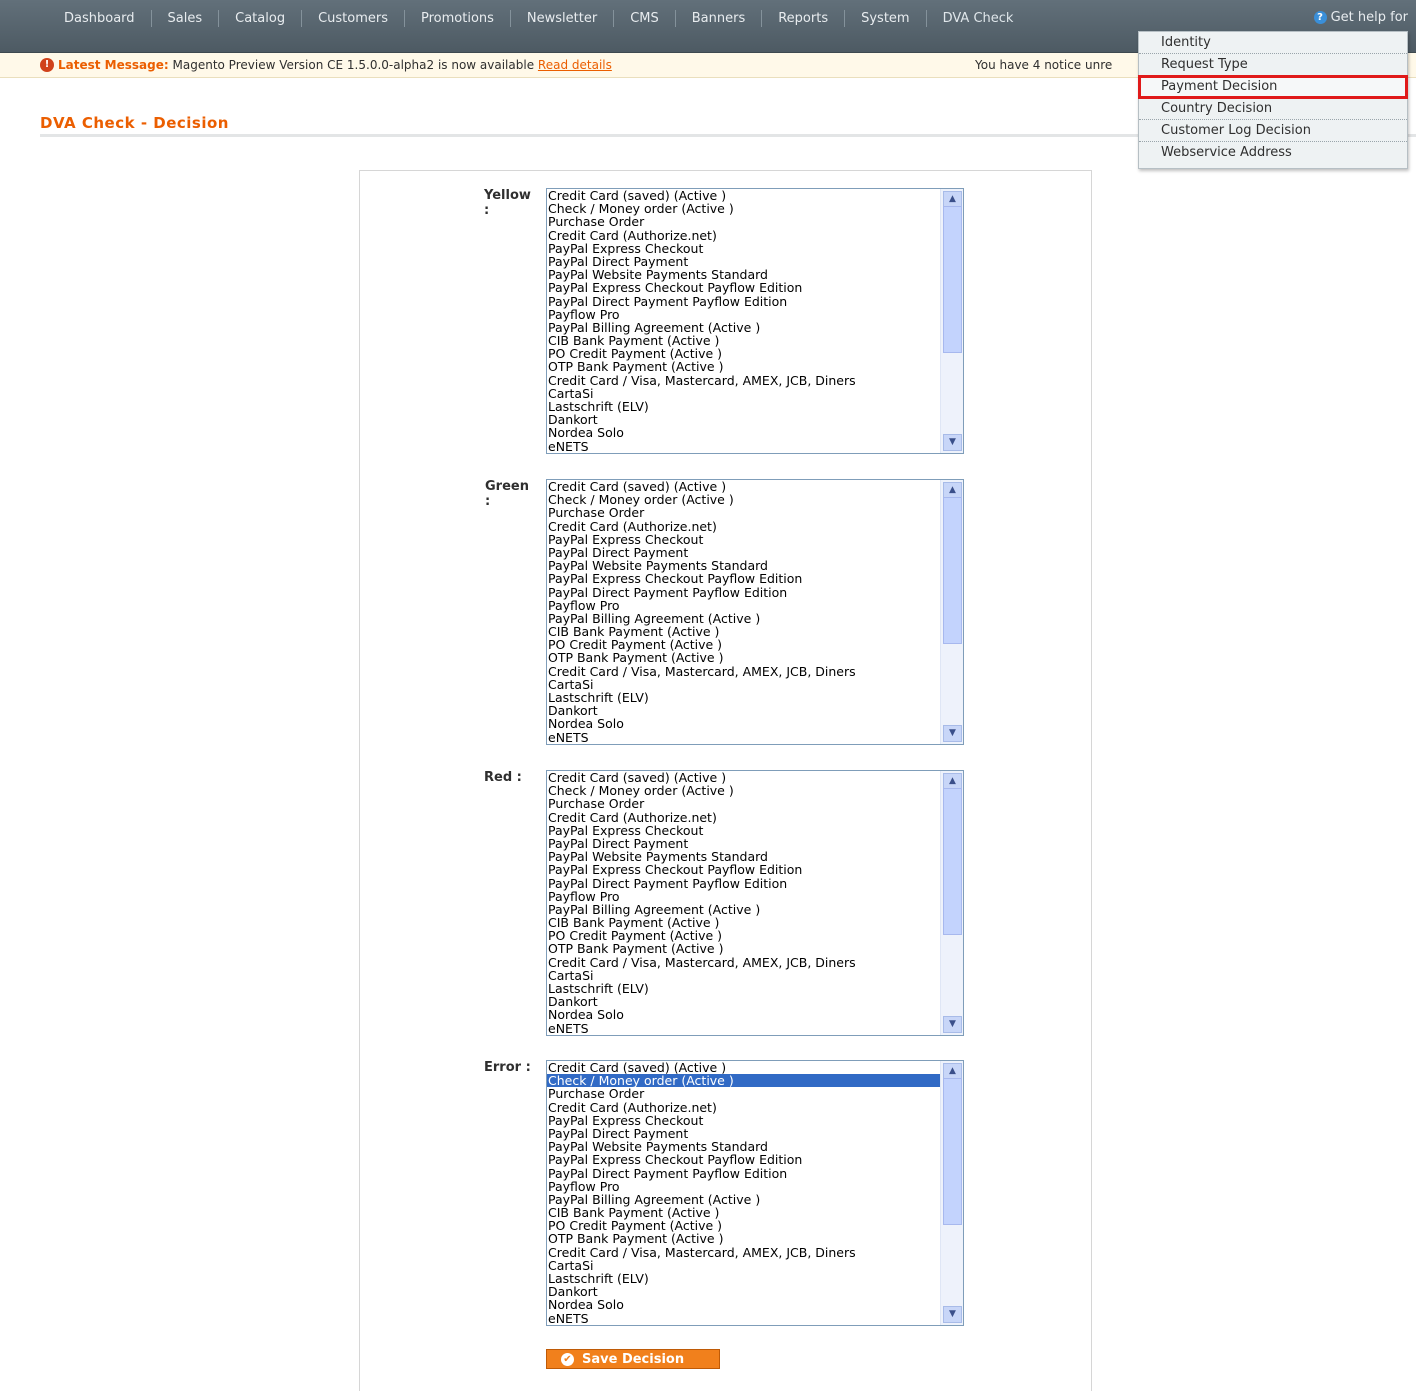 Image resolution: width=1416 pixels, height=1391 pixels. What do you see at coordinates (567, 1359) in the screenshot?
I see `check-icon: ✔` at bounding box center [567, 1359].